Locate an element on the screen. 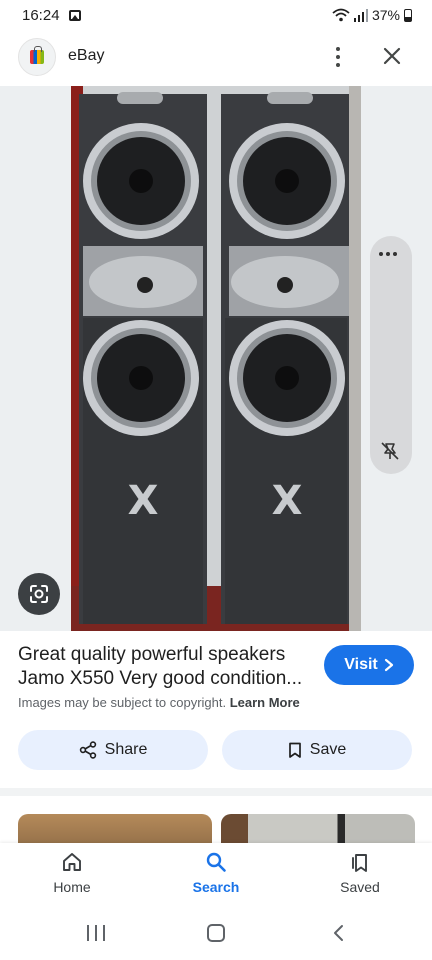  search-icon is located at coordinates (216, 862).